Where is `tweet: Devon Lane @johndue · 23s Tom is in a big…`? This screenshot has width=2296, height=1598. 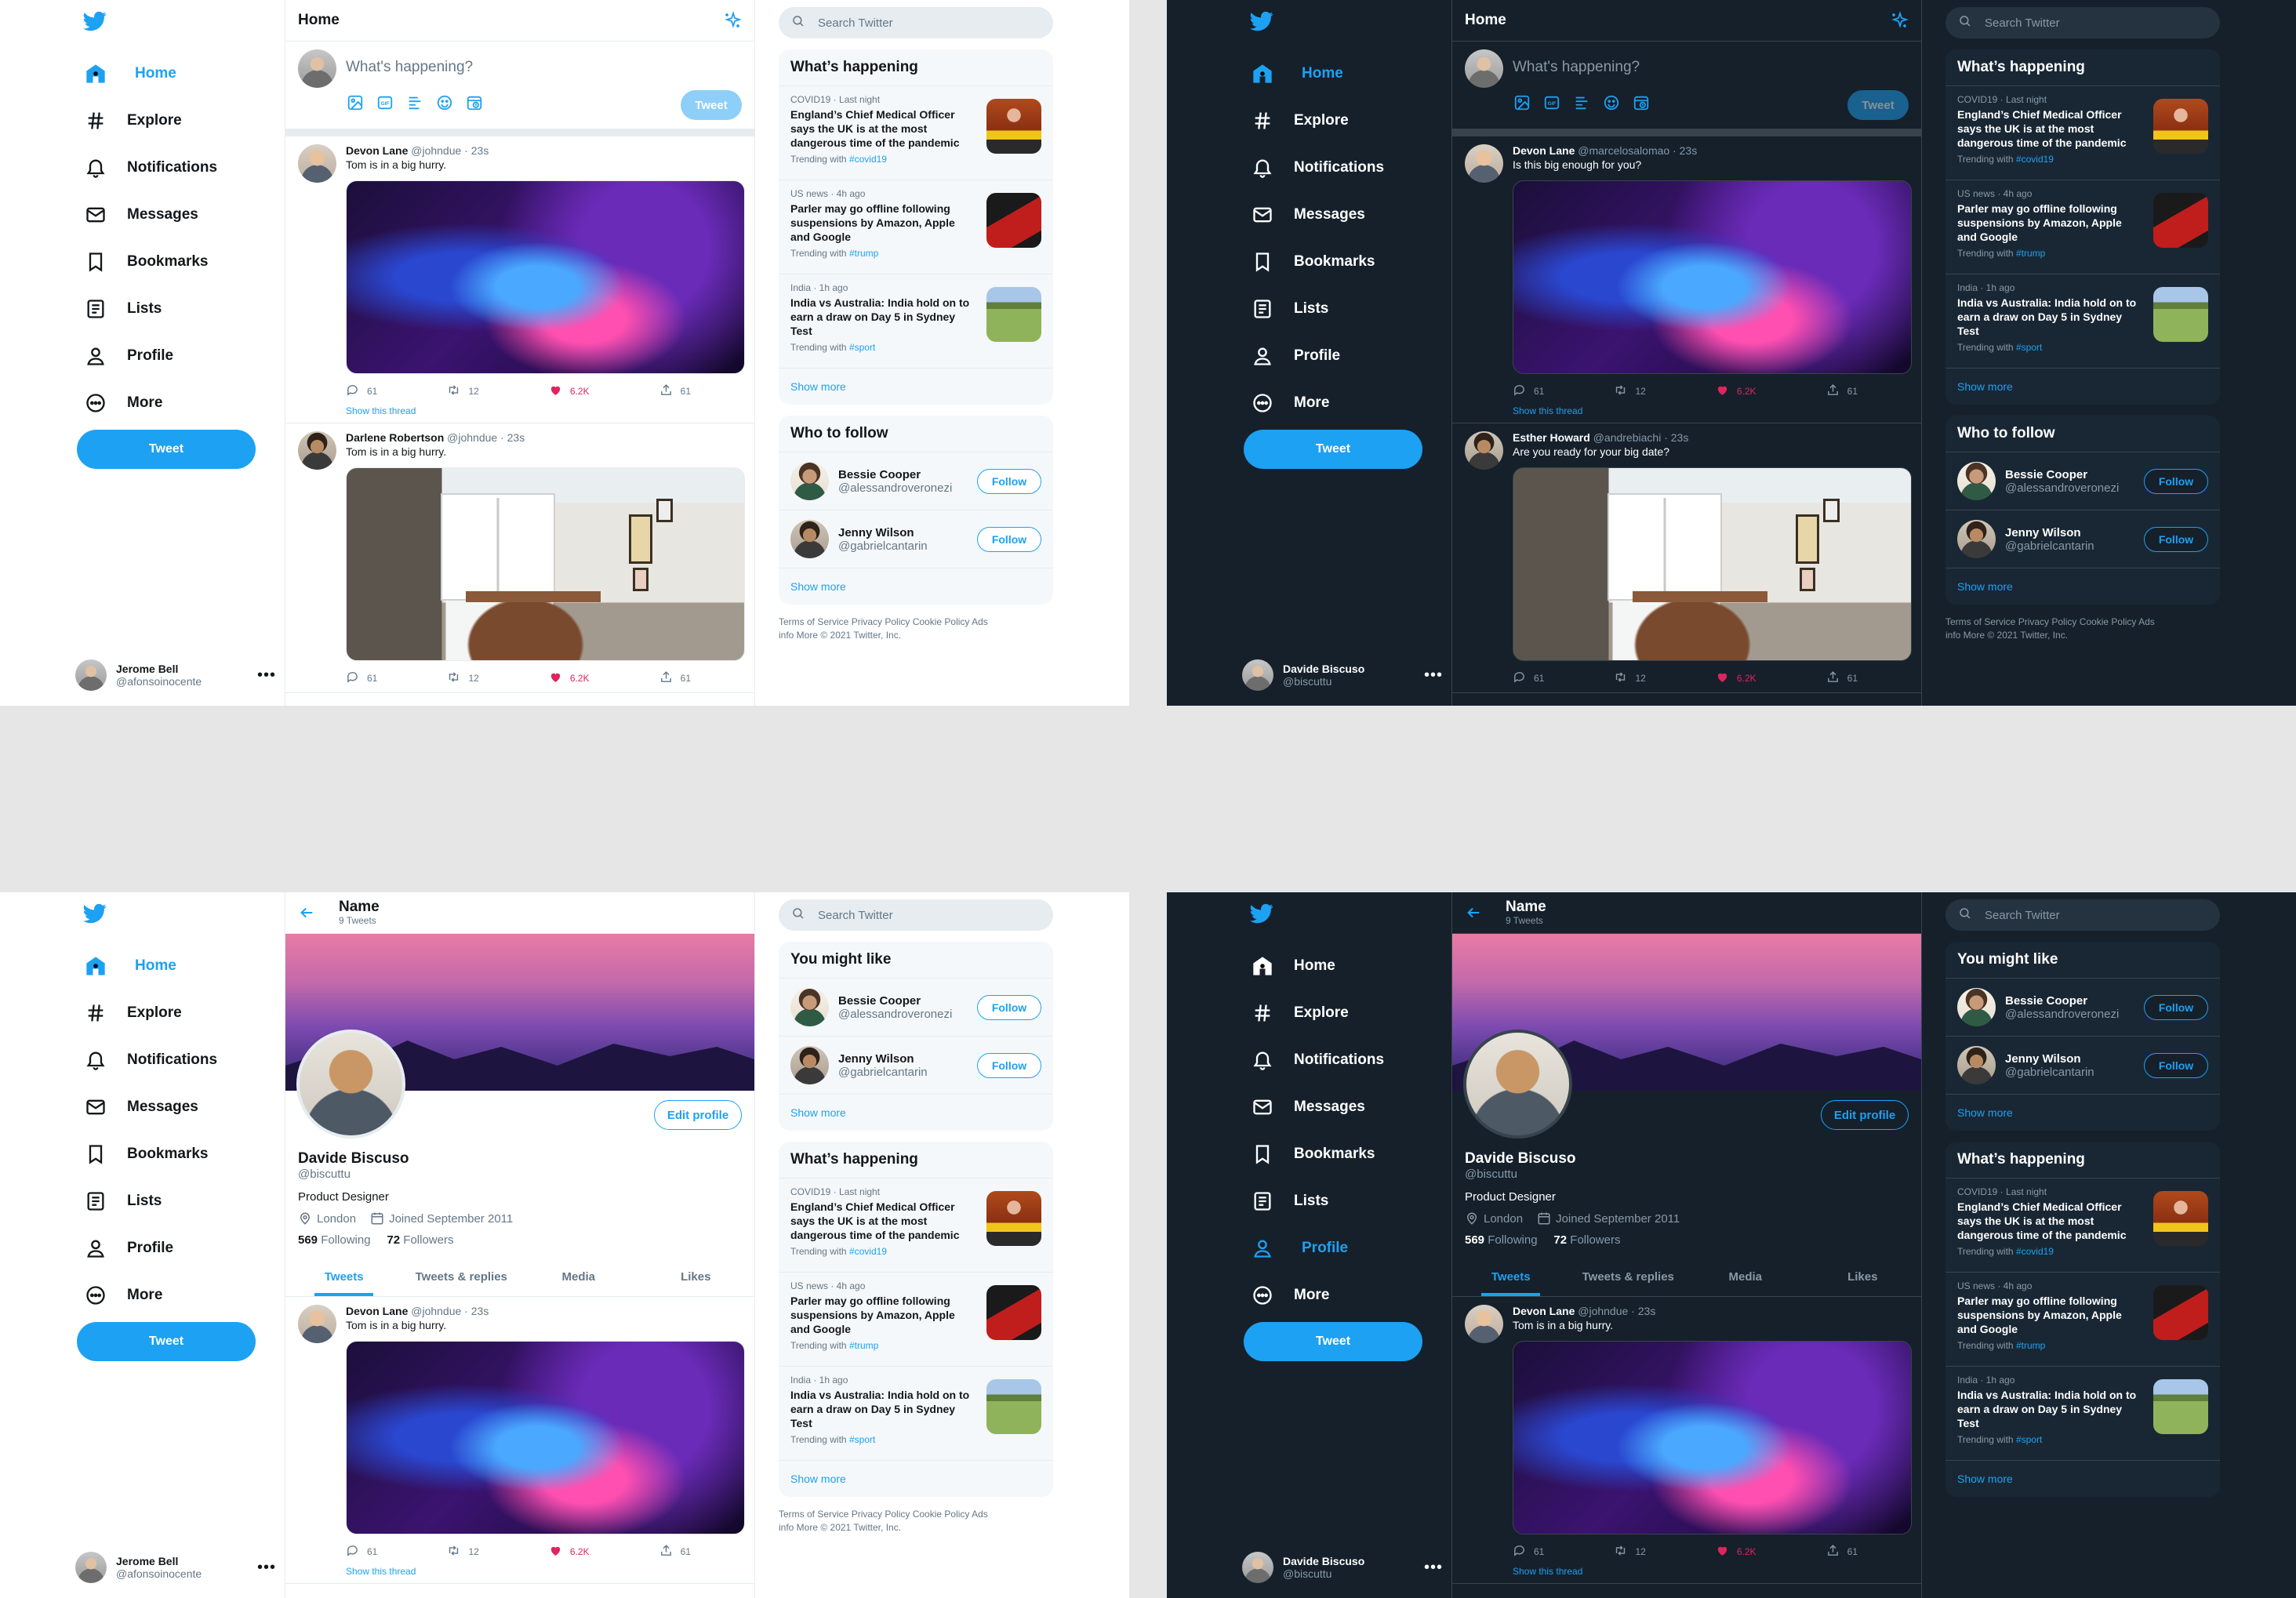
tweet: Devon Lane @johndue · 23s Tom is in a big… is located at coordinates (519, 280).